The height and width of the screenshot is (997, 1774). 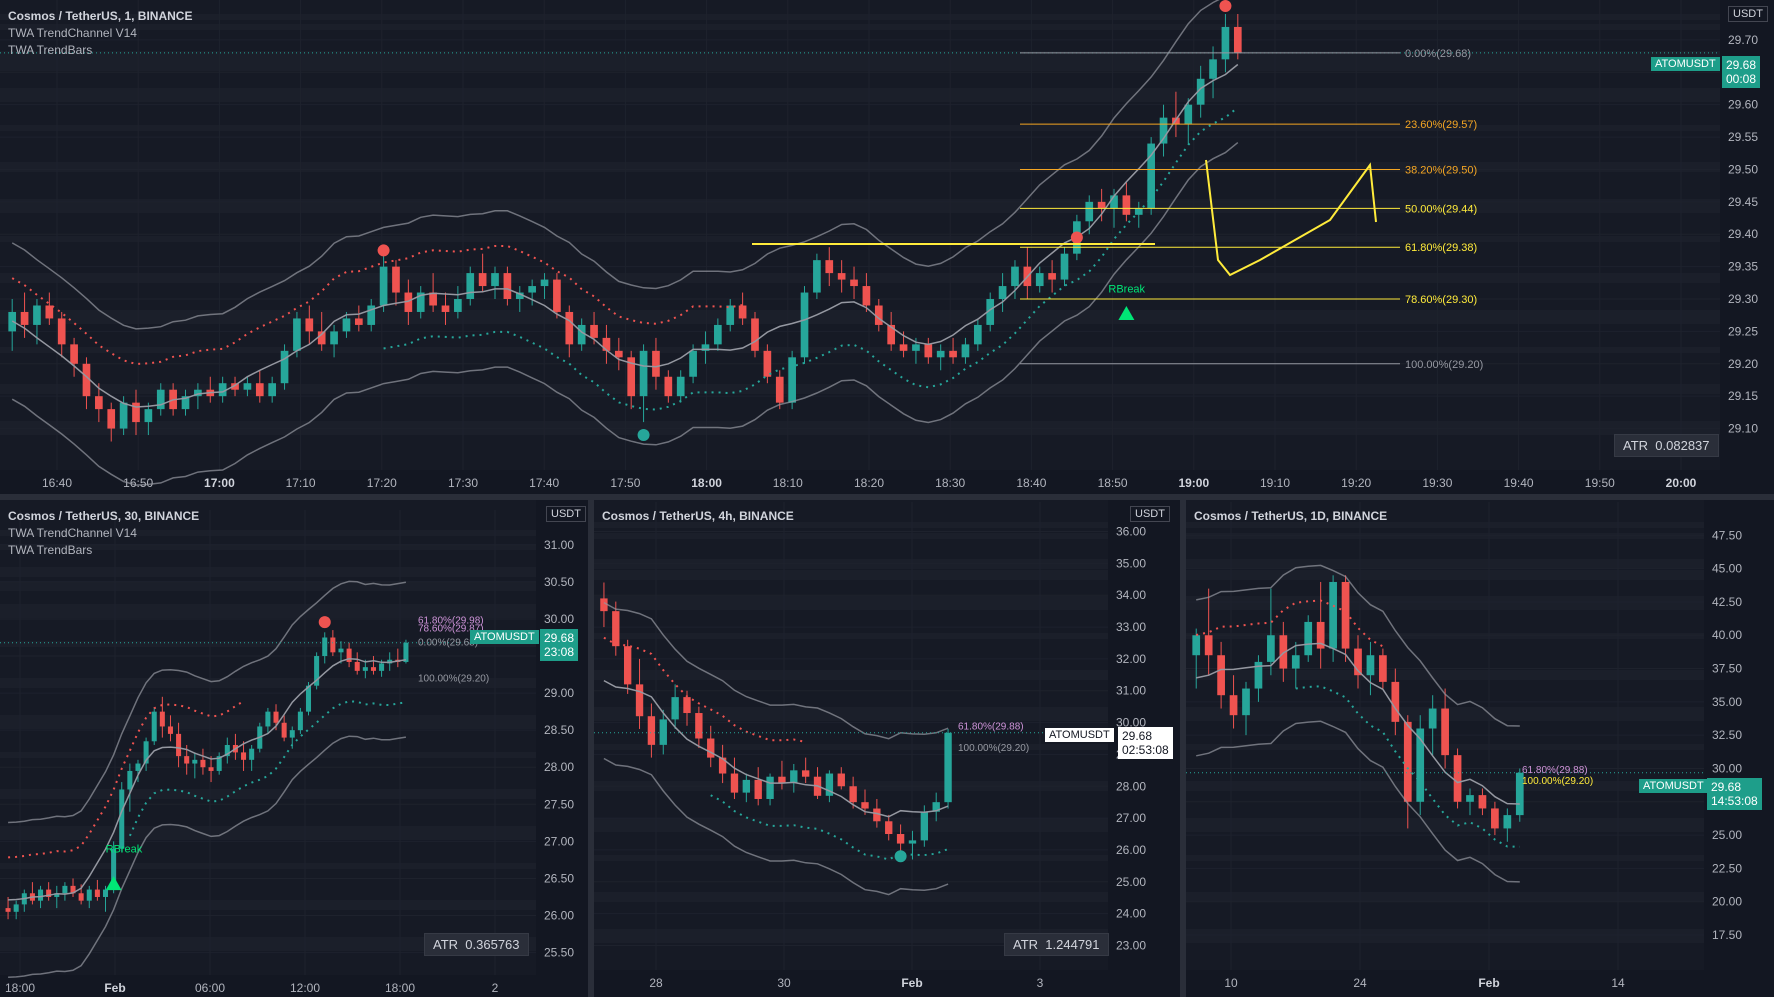 I want to click on x-tick-label: 12:00, so click(x=305, y=988).